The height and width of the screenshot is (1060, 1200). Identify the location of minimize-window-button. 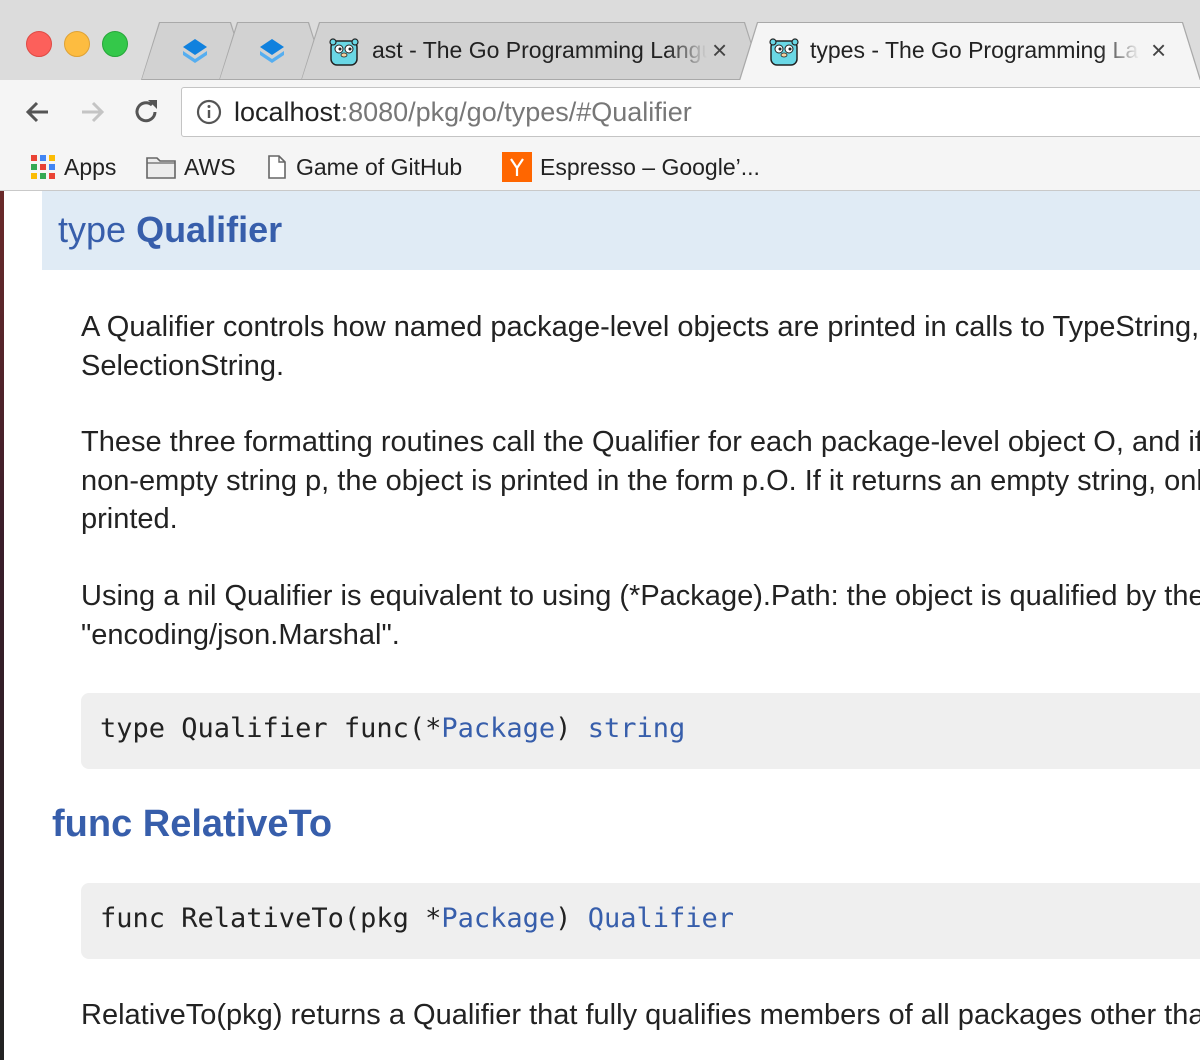
(77, 44).